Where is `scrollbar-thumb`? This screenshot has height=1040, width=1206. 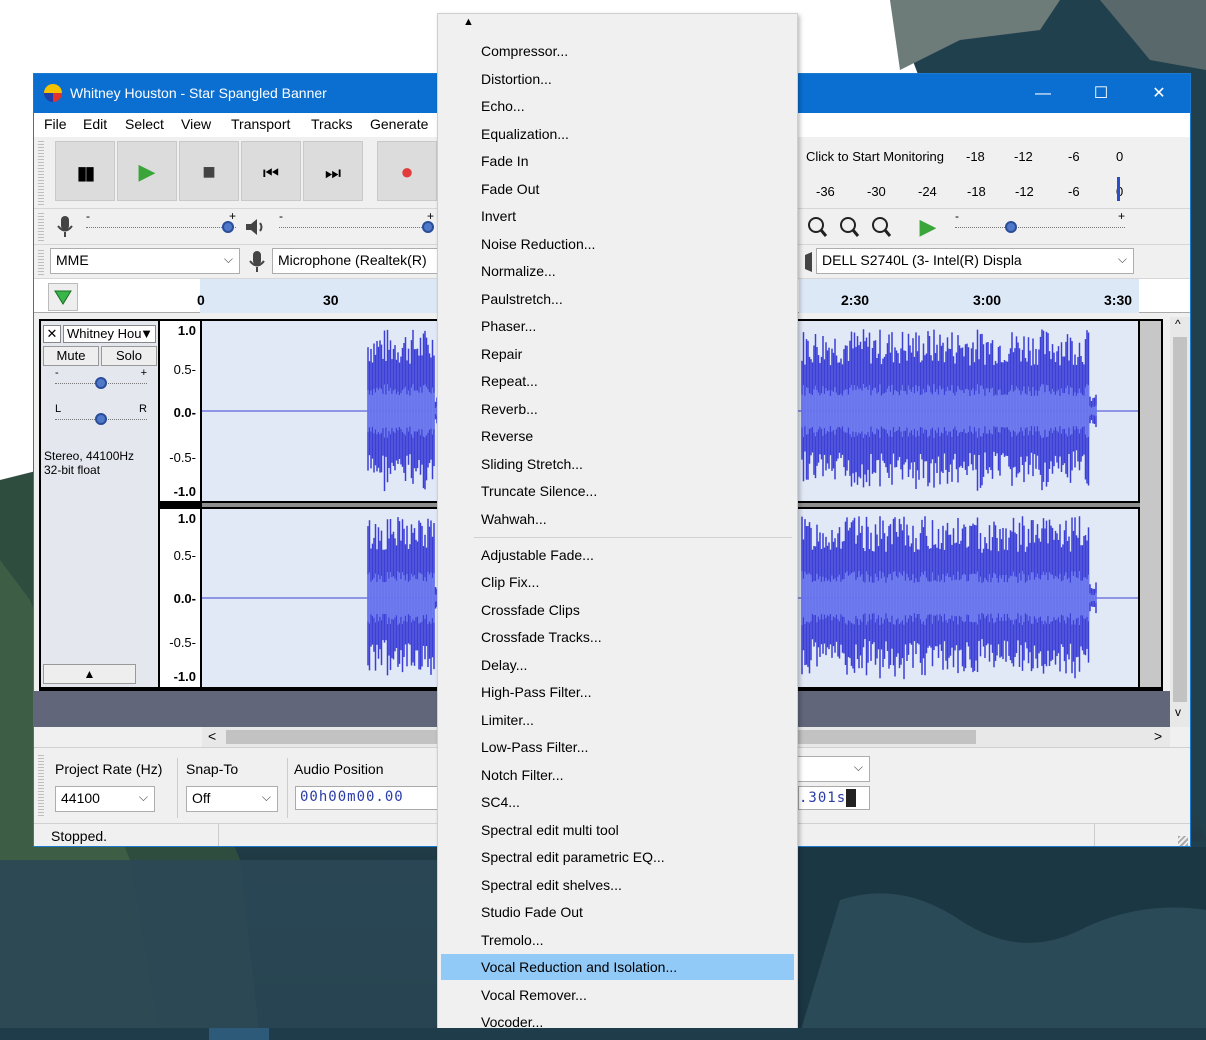 scrollbar-thumb is located at coordinates (1180, 519).